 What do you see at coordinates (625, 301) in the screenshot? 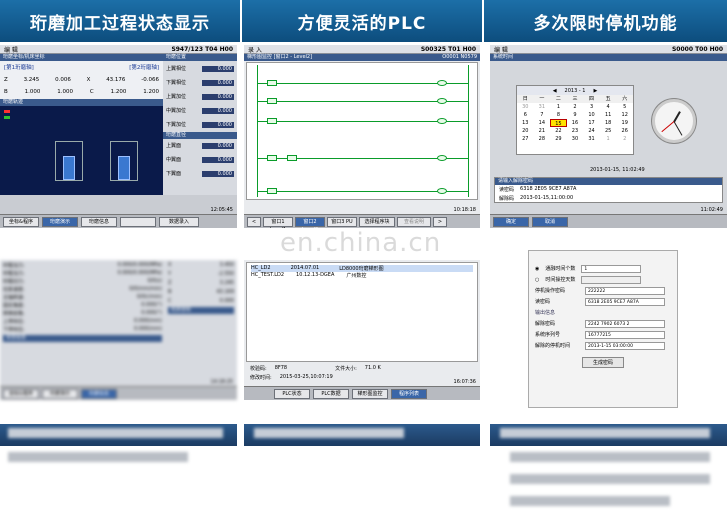
I see `read-pw-input: 6318 2E05 9CE7 A87A` at bounding box center [625, 301].